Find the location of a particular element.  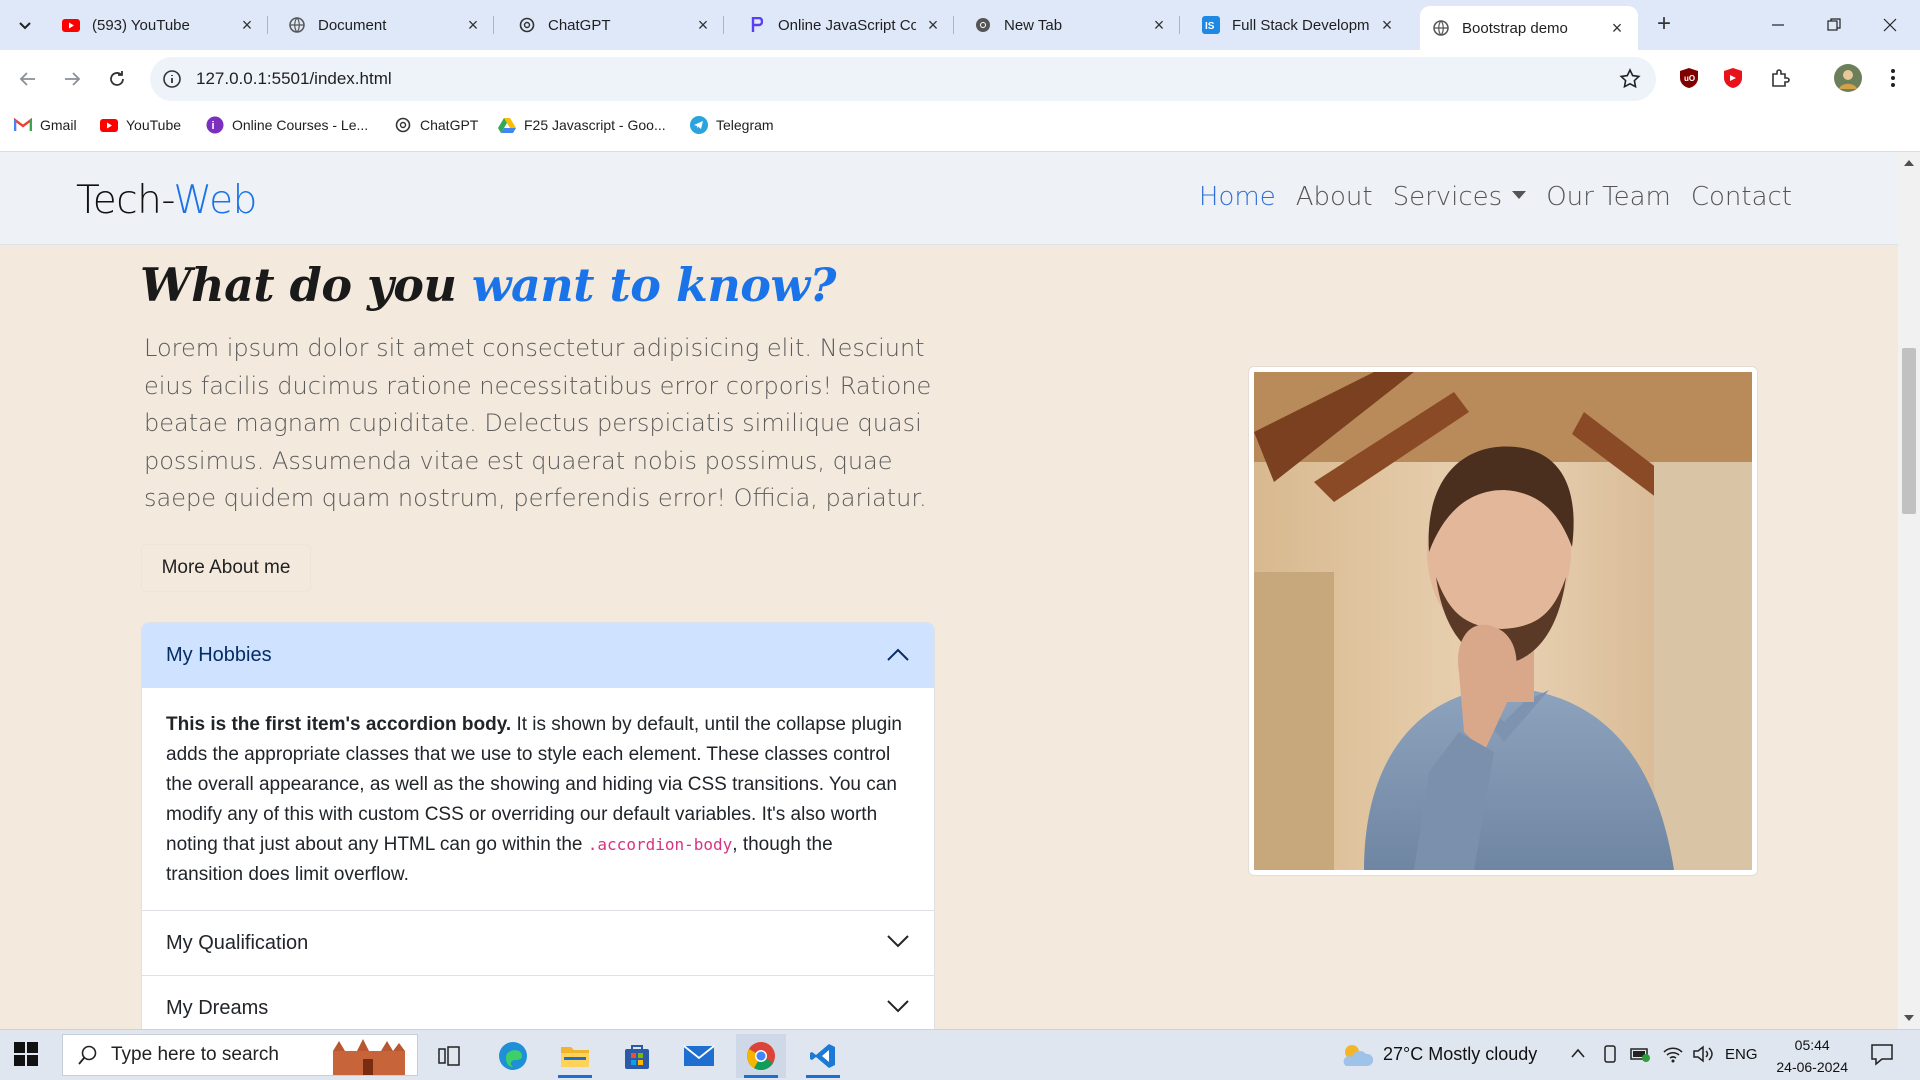

nav-link-contact: Contact is located at coordinates (1741, 197).